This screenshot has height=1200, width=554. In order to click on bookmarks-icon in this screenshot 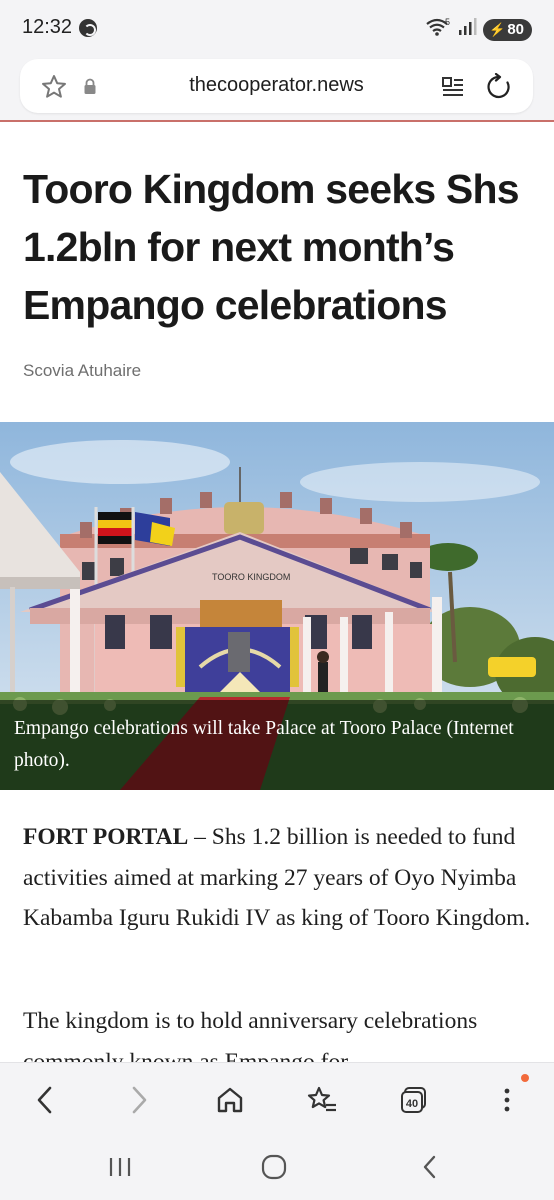, I will do `click(321, 1099)`.